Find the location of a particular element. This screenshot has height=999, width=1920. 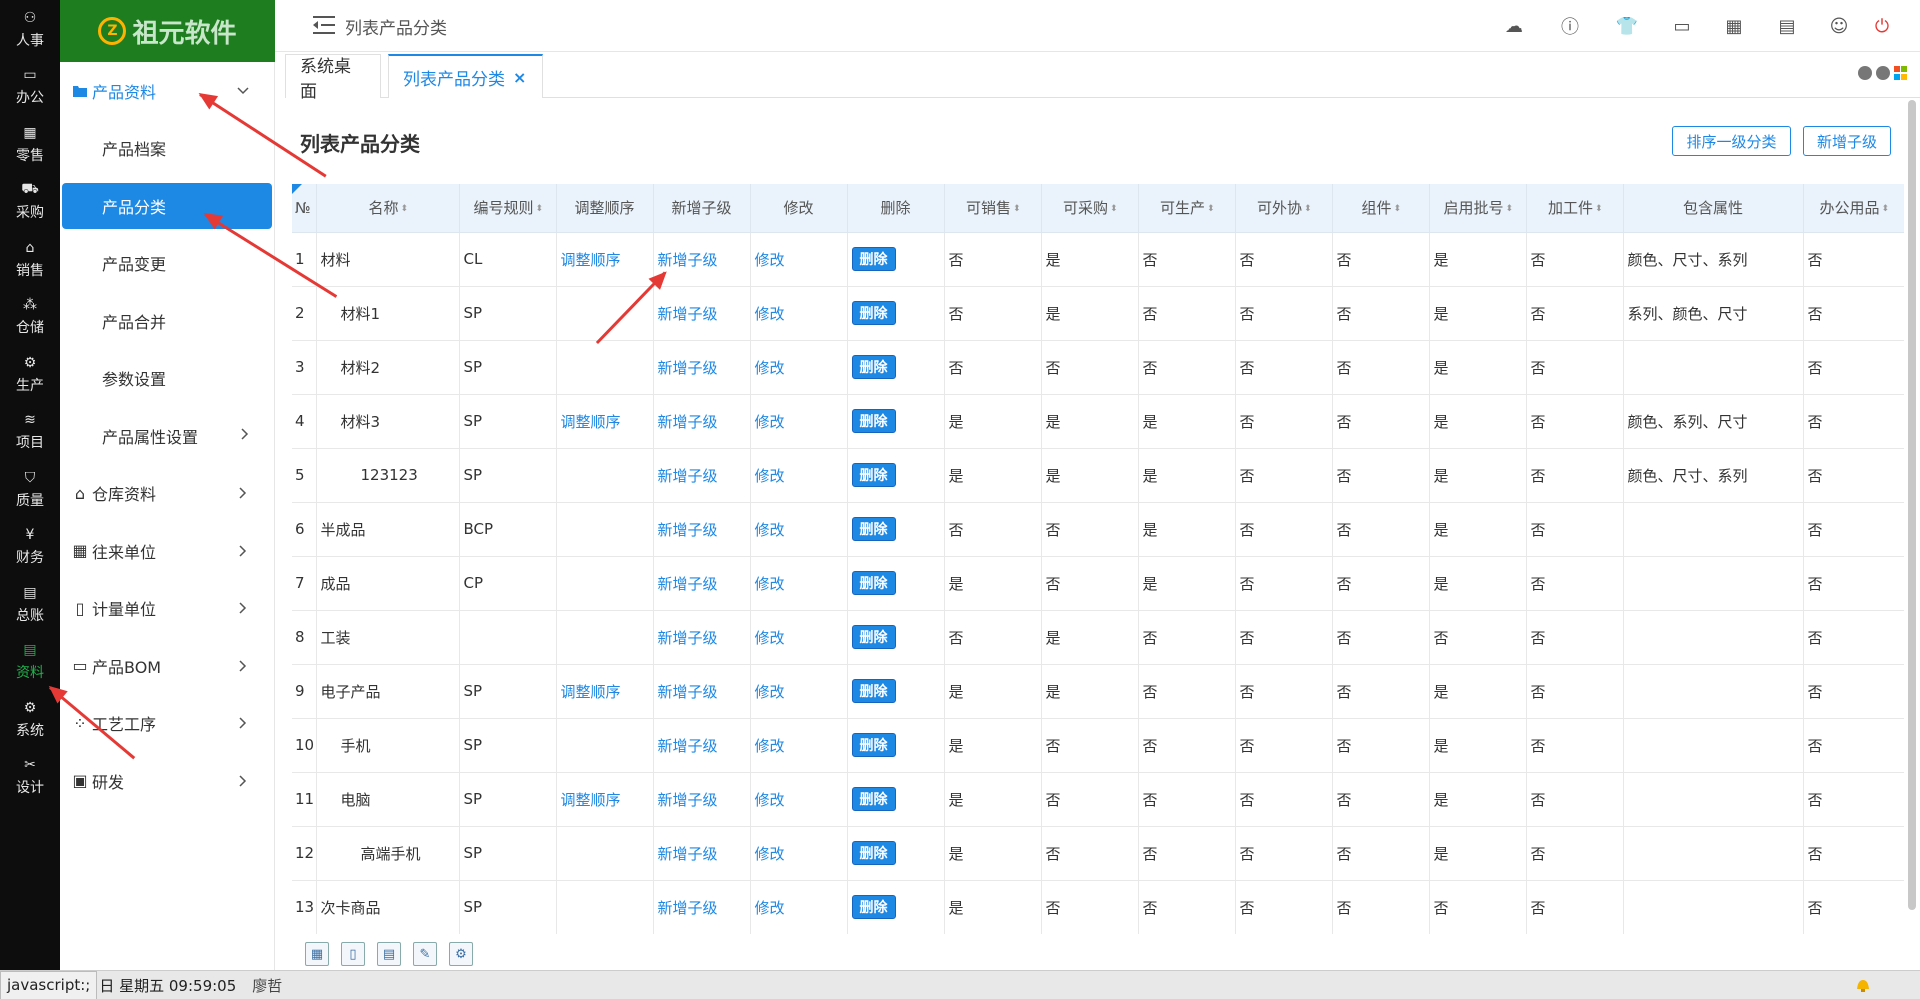

rail-item: ⚇ 人事 is located at coordinates (30, 29).